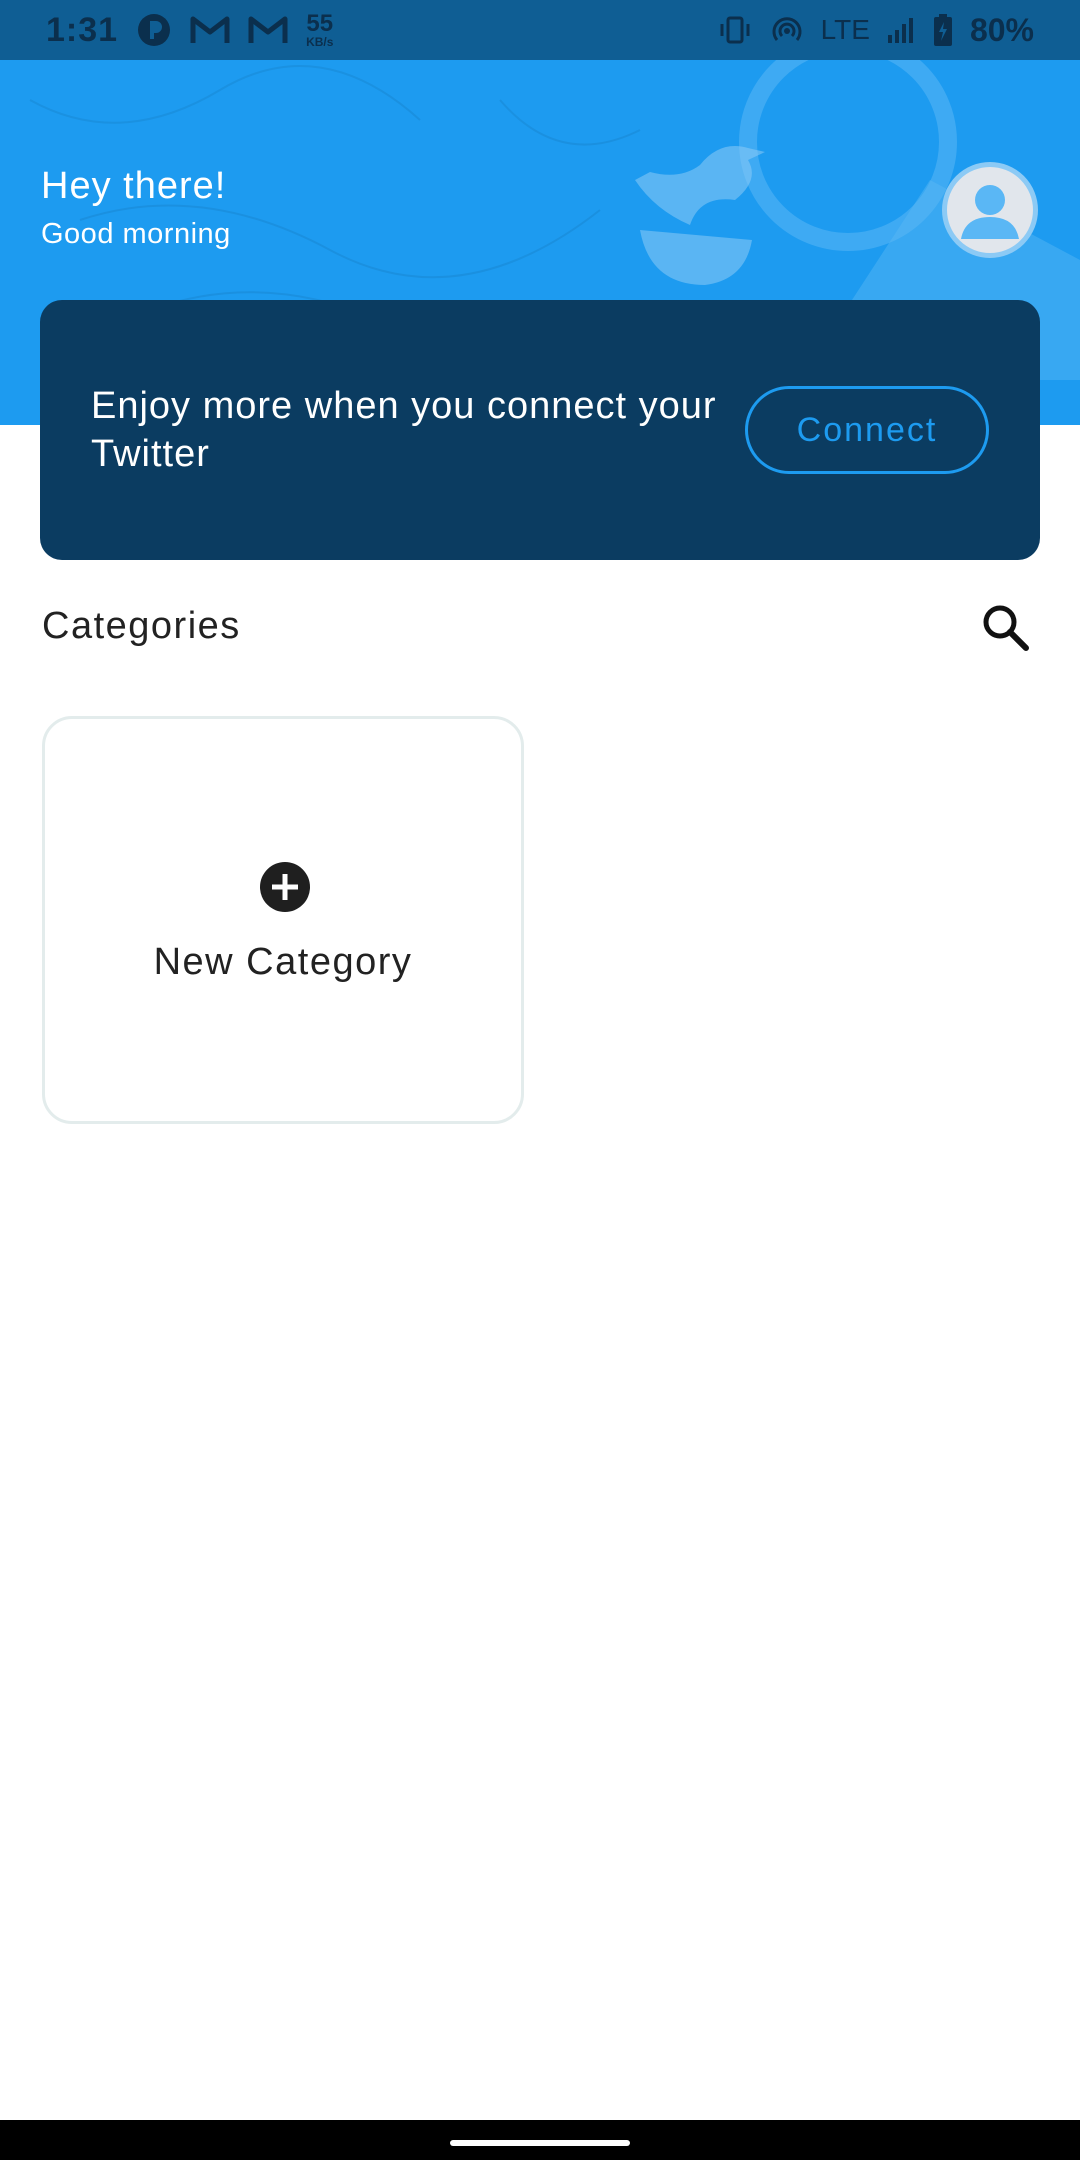 Image resolution: width=1080 pixels, height=2160 pixels. What do you see at coordinates (540, 30) in the screenshot?
I see `status-bar: 1:31 55 KB/s LTE 80%` at bounding box center [540, 30].